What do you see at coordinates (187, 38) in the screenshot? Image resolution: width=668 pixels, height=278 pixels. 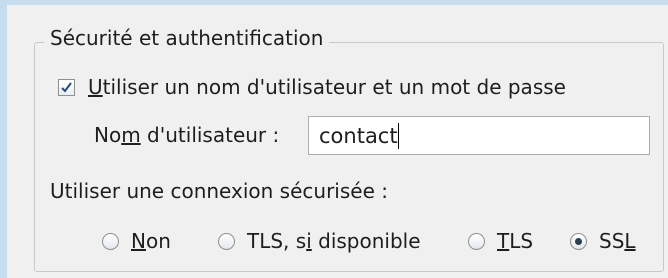 I see `groupbox-title: Sécurité et authentification` at bounding box center [187, 38].